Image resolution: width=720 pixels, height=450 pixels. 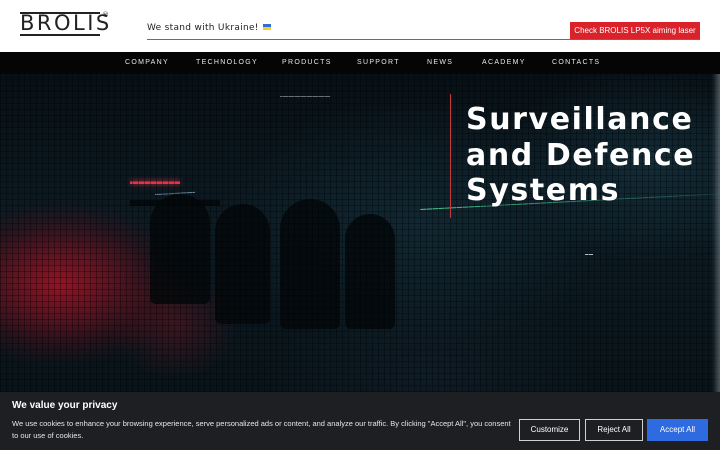 What do you see at coordinates (203, 28) in the screenshot?
I see `ukraine-support-label: We stand with Ukraine!` at bounding box center [203, 28].